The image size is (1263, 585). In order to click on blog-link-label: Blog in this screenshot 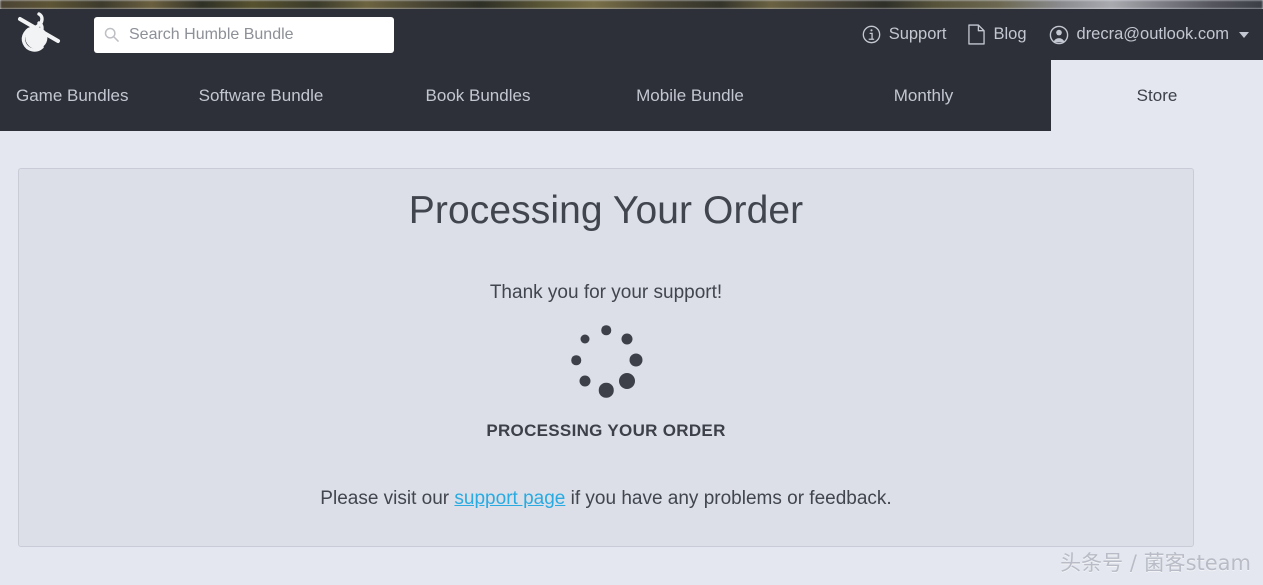, I will do `click(1010, 34)`.